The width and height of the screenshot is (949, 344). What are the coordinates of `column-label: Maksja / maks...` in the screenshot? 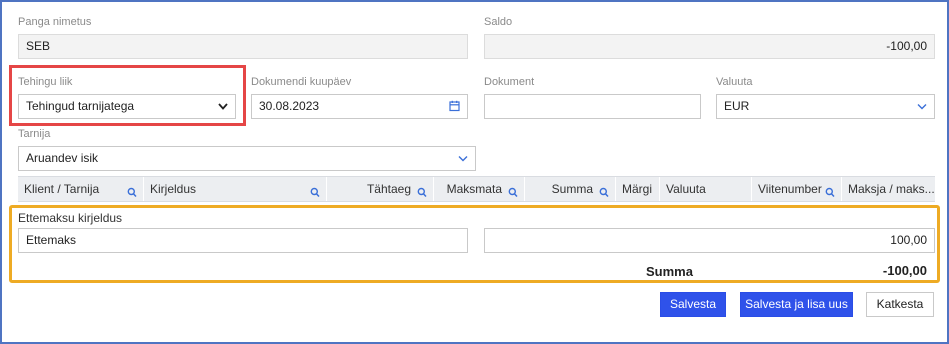 It's located at (891, 189).